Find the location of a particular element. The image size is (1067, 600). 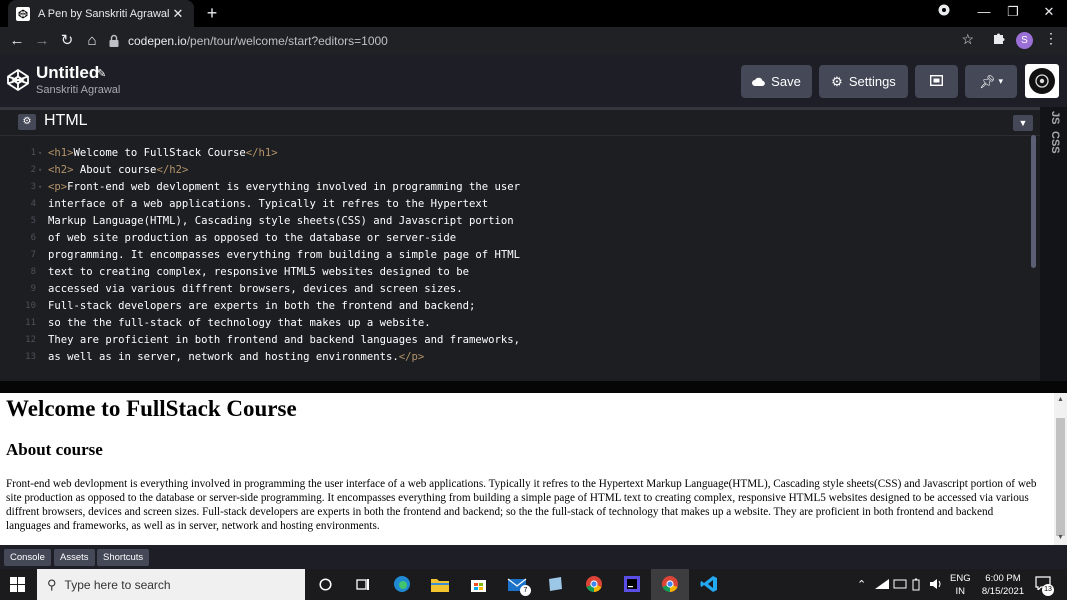

lang-line-2: IN is located at coordinates (960, 591).